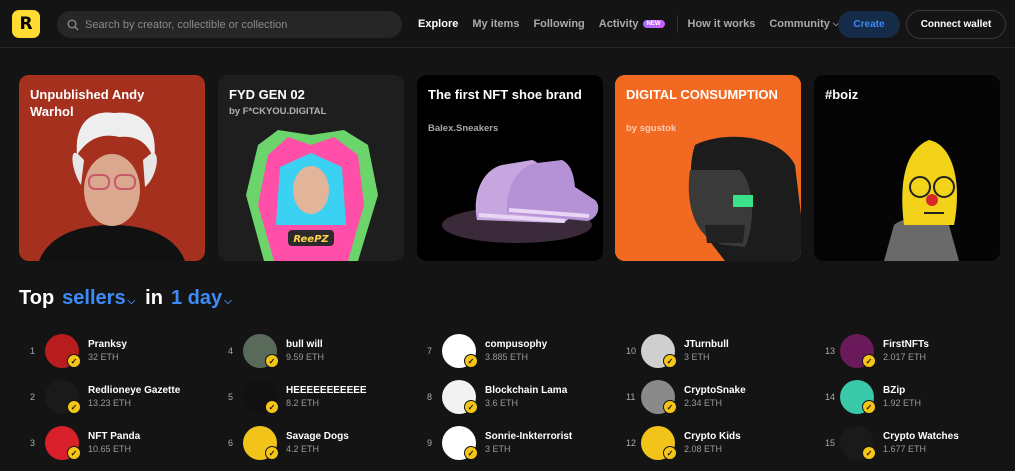 The height and width of the screenshot is (471, 1015). What do you see at coordinates (842, 94) in the screenshot?
I see `card-title: #boiz` at bounding box center [842, 94].